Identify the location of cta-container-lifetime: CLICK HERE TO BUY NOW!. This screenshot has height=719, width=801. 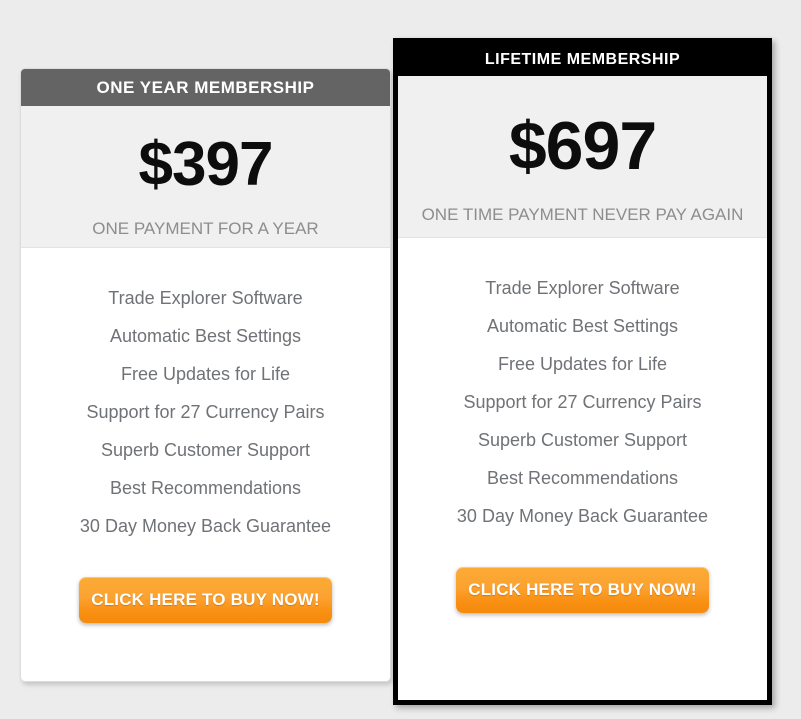
(582, 574).